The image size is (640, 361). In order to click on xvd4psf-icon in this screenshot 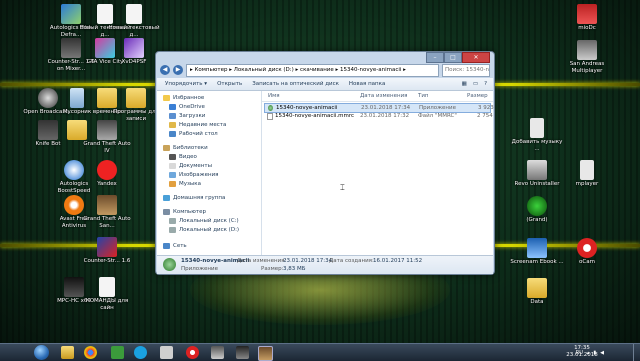, I will do `click(134, 48)`.